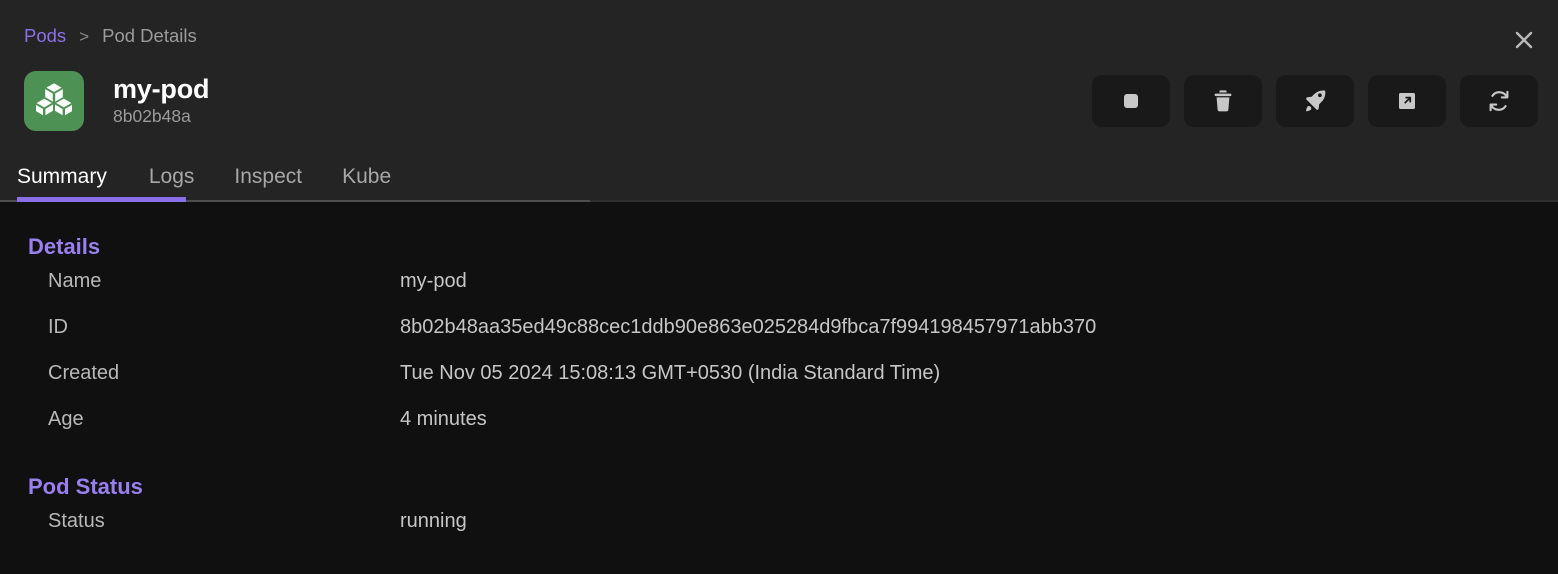 The width and height of the screenshot is (1558, 574). What do you see at coordinates (101, 184) in the screenshot?
I see `tab-summary: Summary` at bounding box center [101, 184].